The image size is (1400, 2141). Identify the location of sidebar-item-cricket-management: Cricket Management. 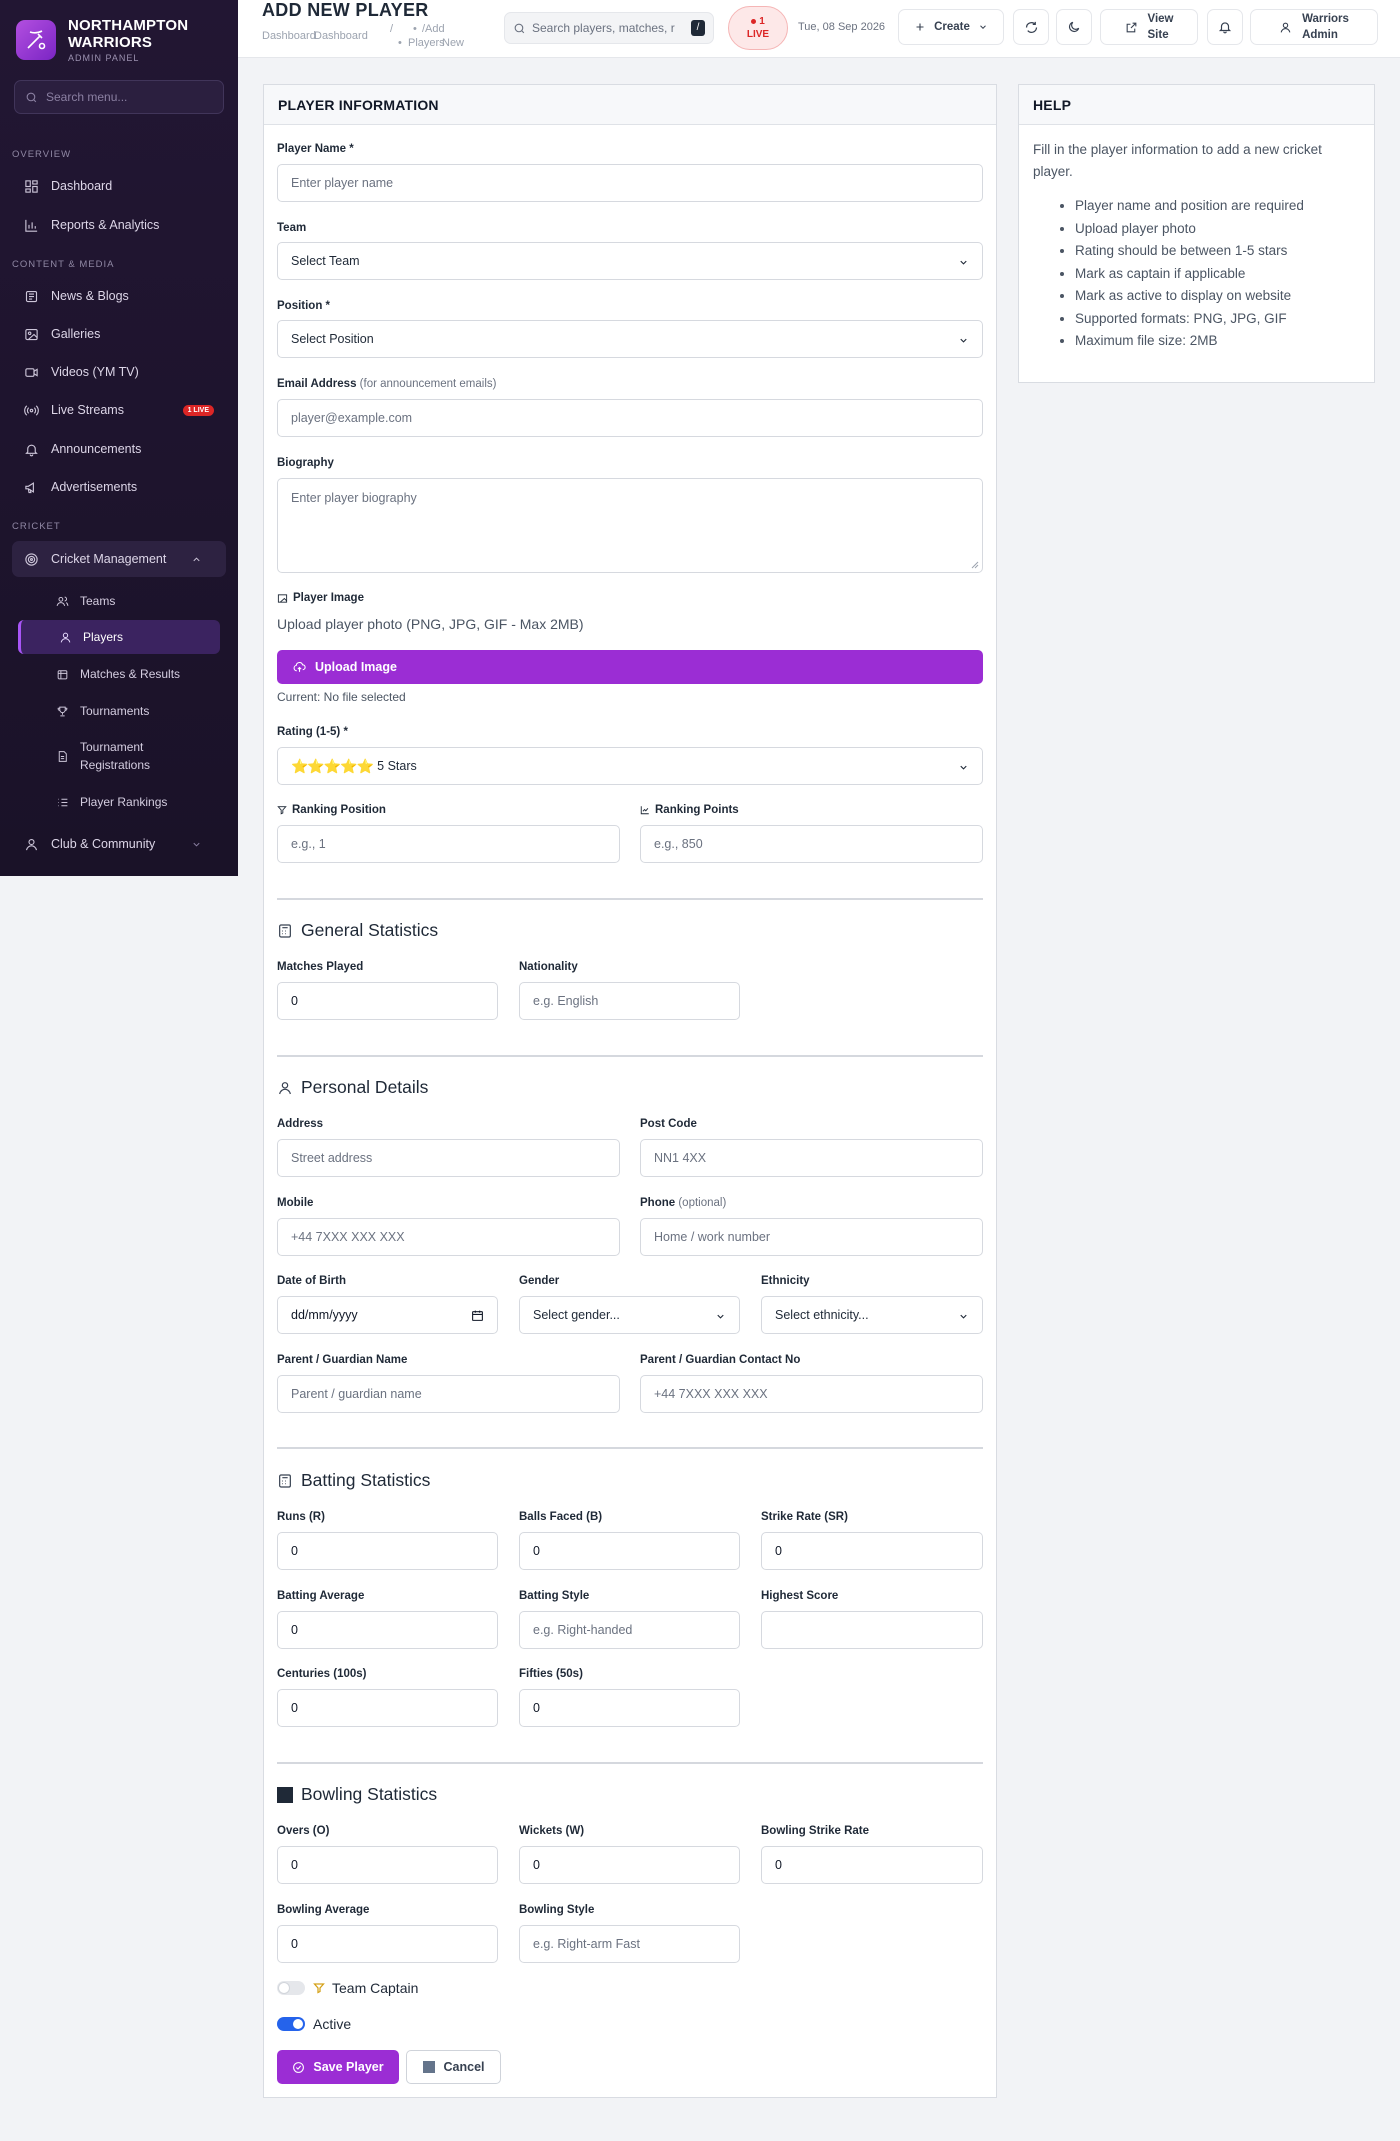
(119, 559).